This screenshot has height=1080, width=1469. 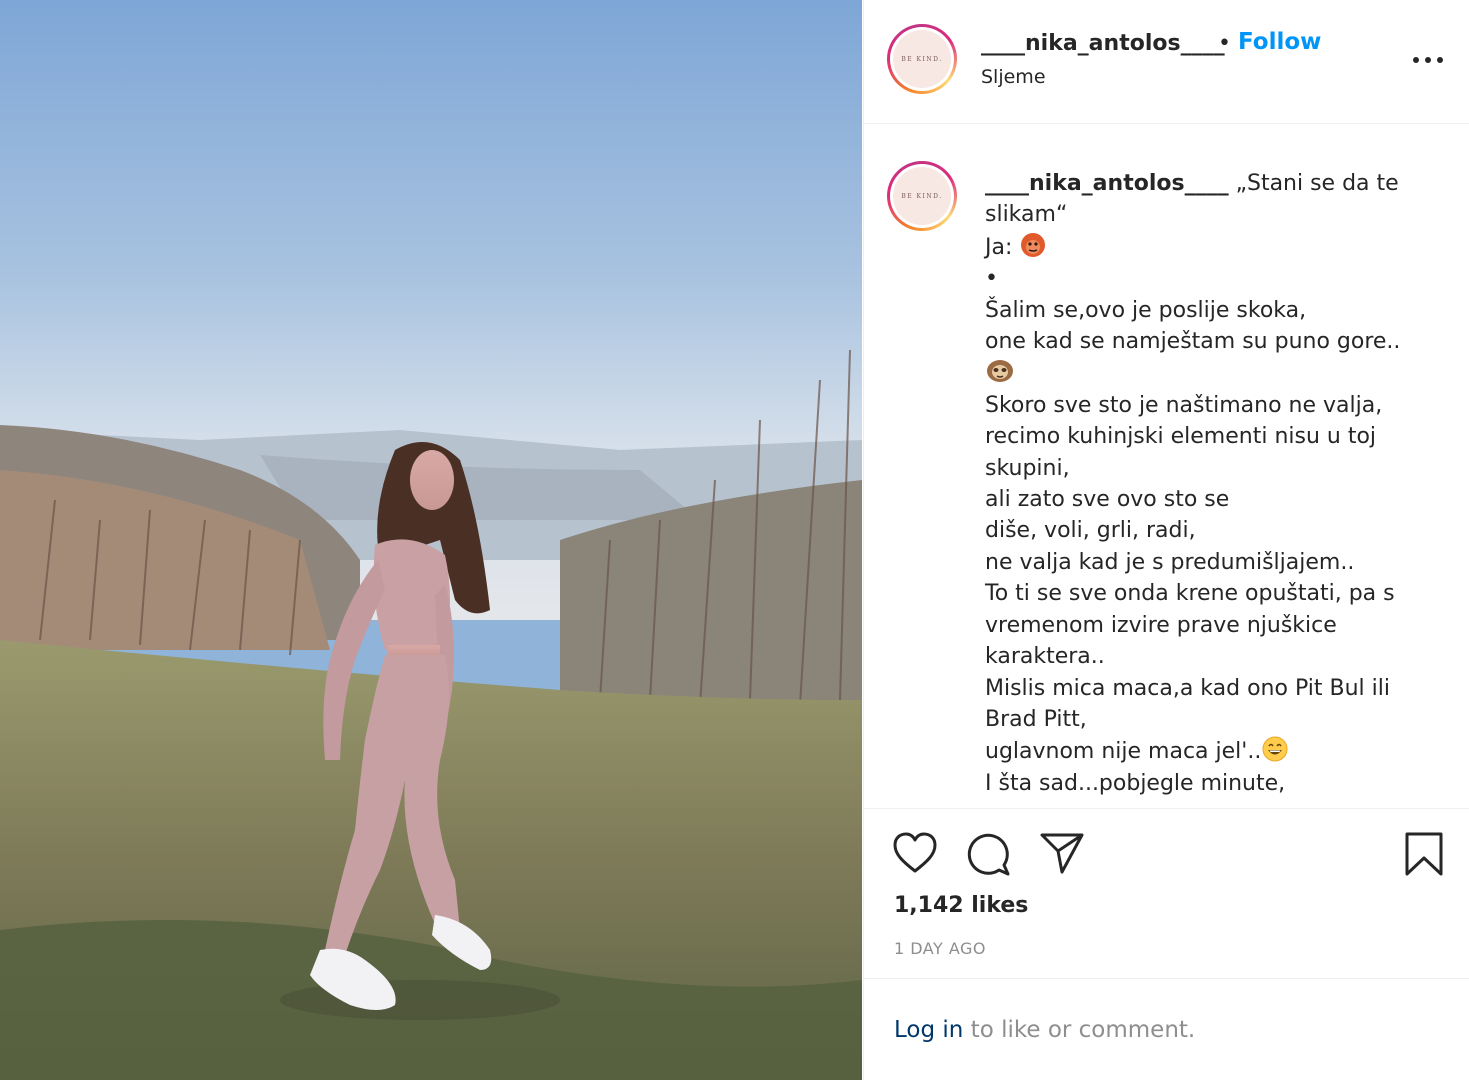 What do you see at coordinates (928, 1030) in the screenshot?
I see `login-link: Log in` at bounding box center [928, 1030].